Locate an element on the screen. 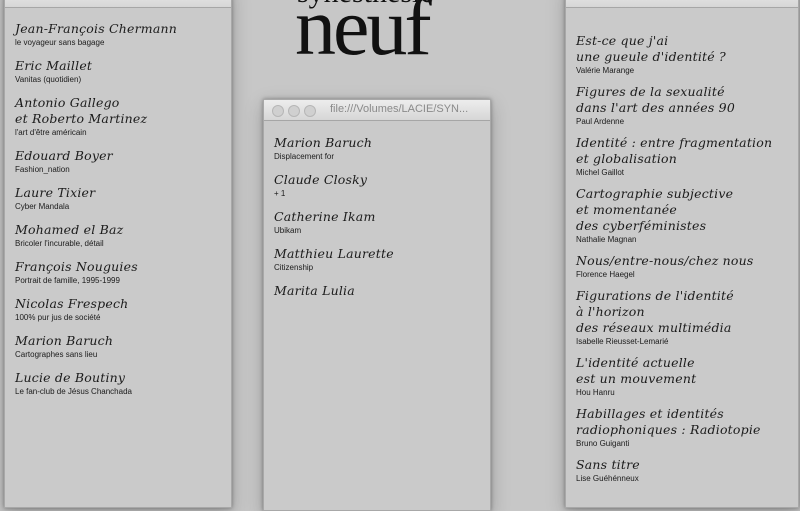 Image resolution: width=800 pixels, height=511 pixels. close-window-button is located at coordinates (278, 111).